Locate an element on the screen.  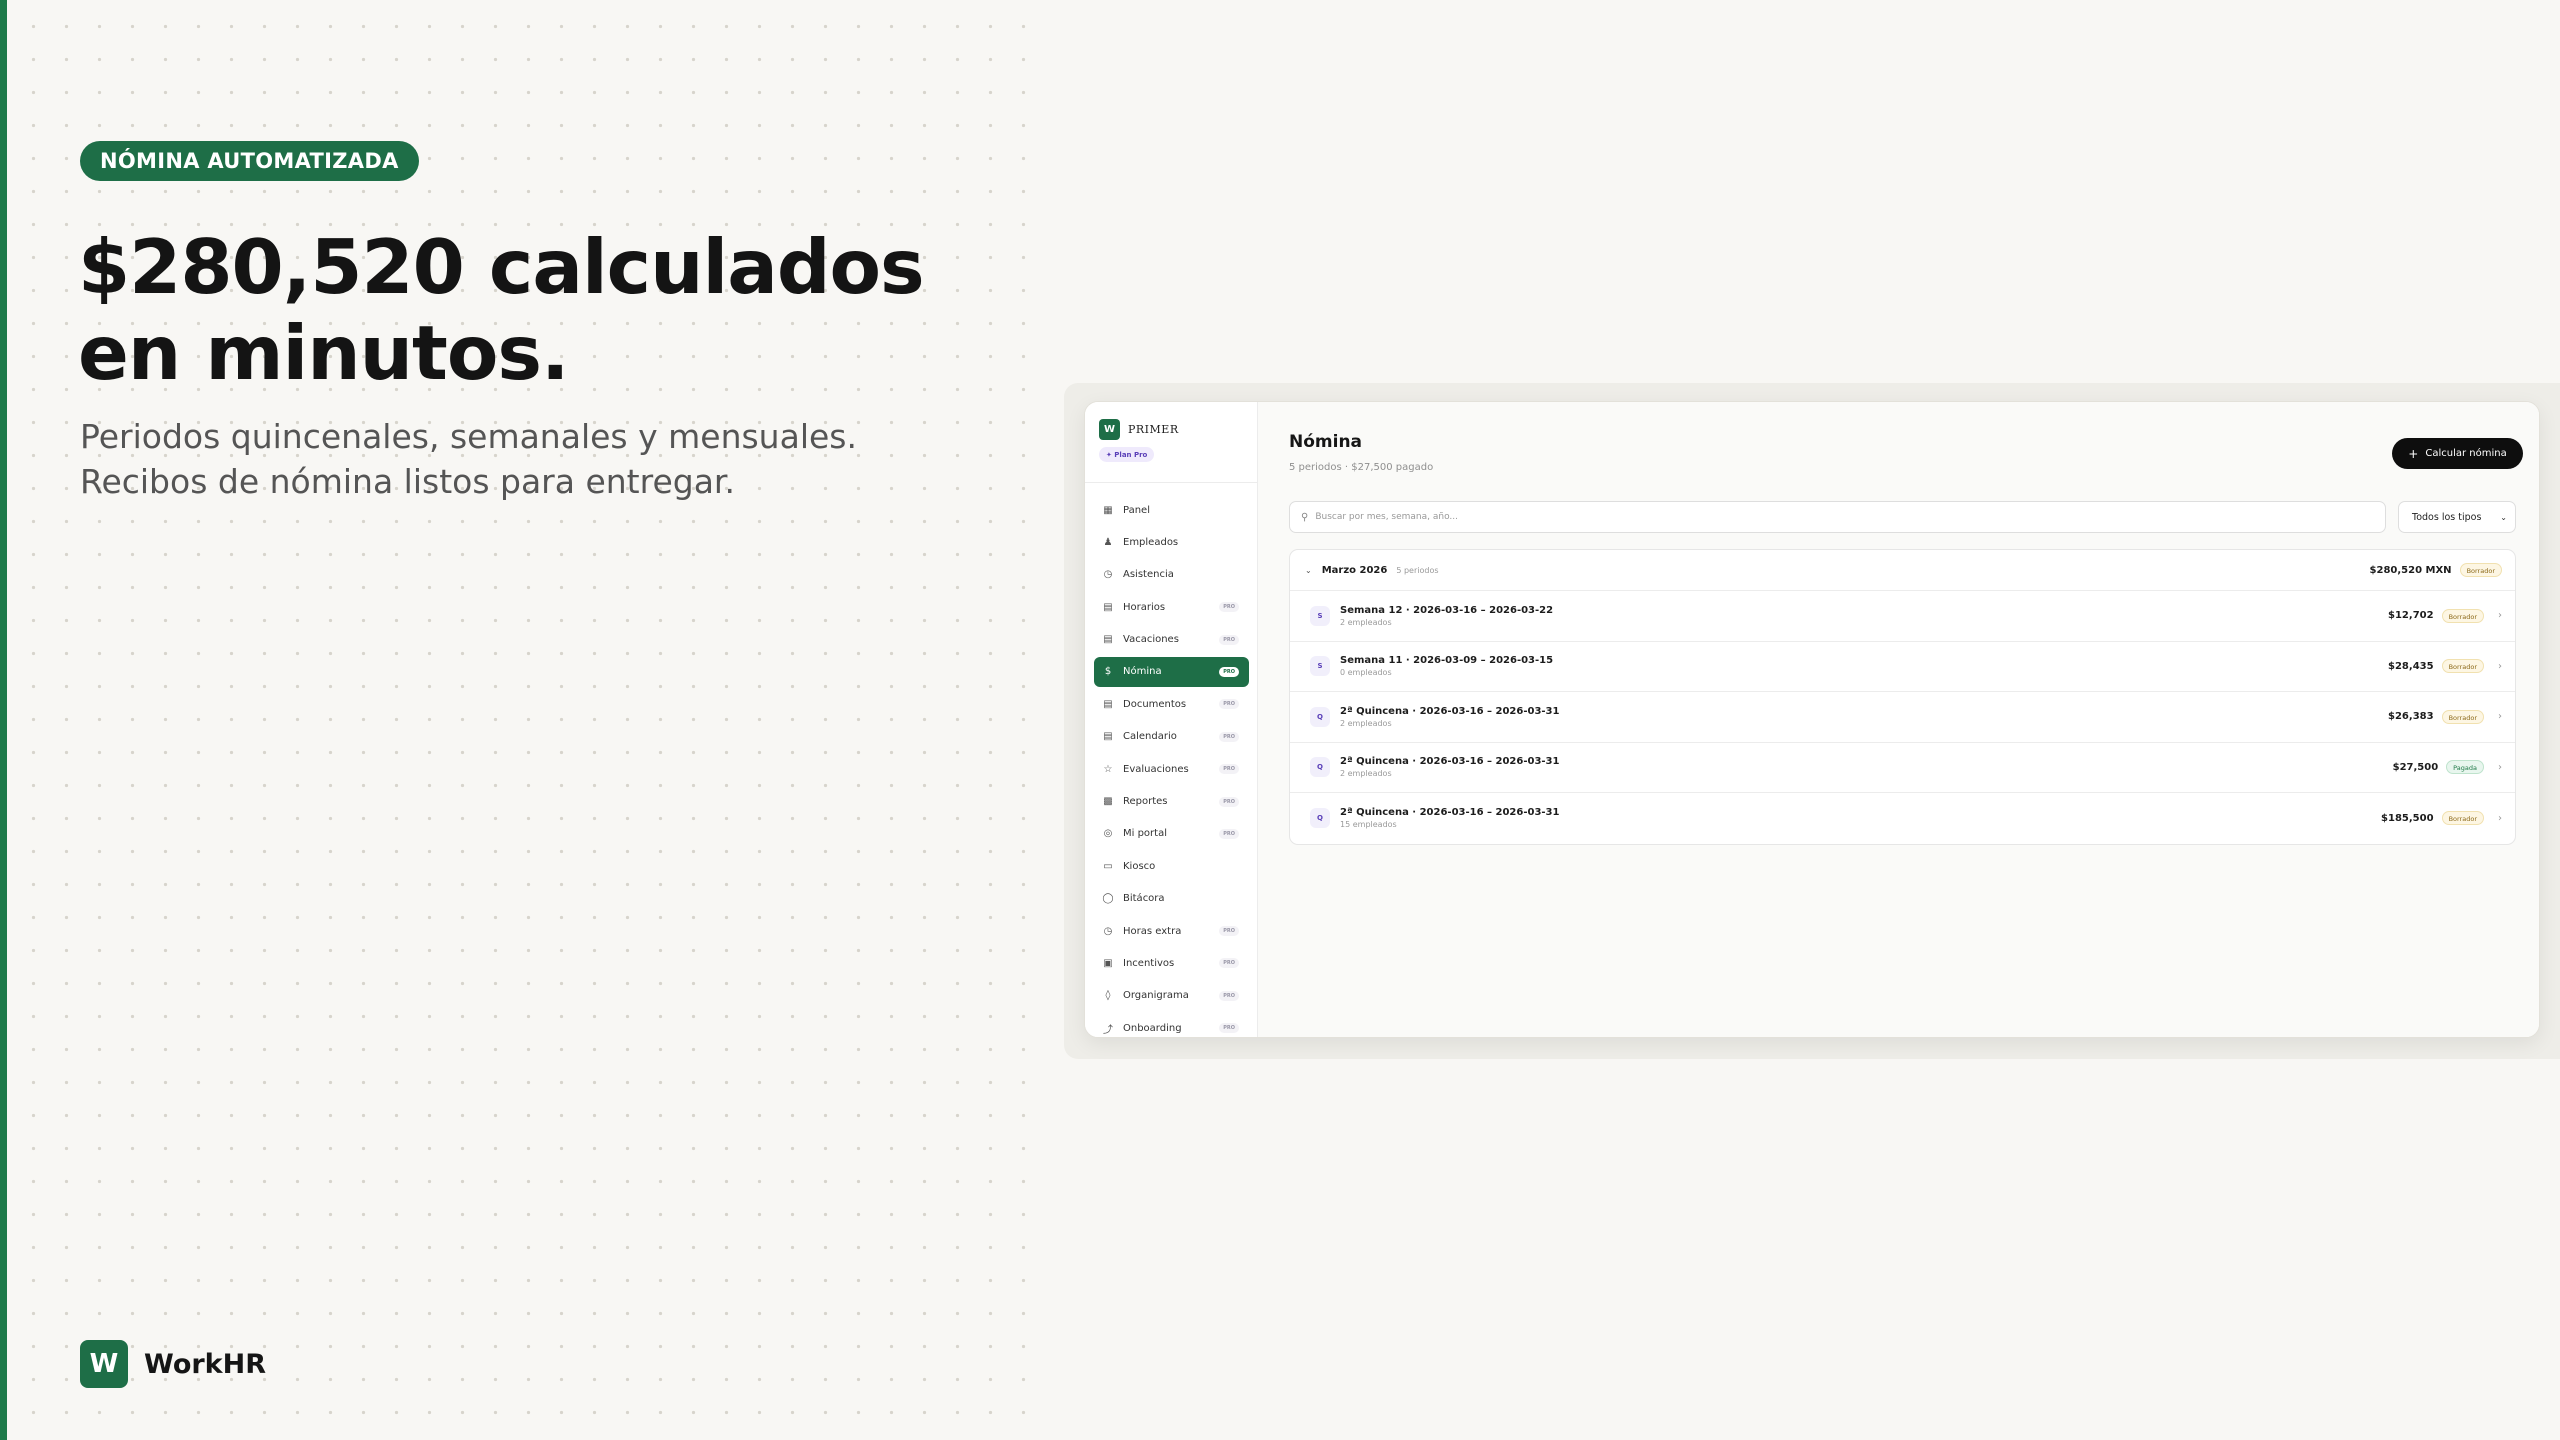
plus-icon: + is located at coordinates (2413, 453).